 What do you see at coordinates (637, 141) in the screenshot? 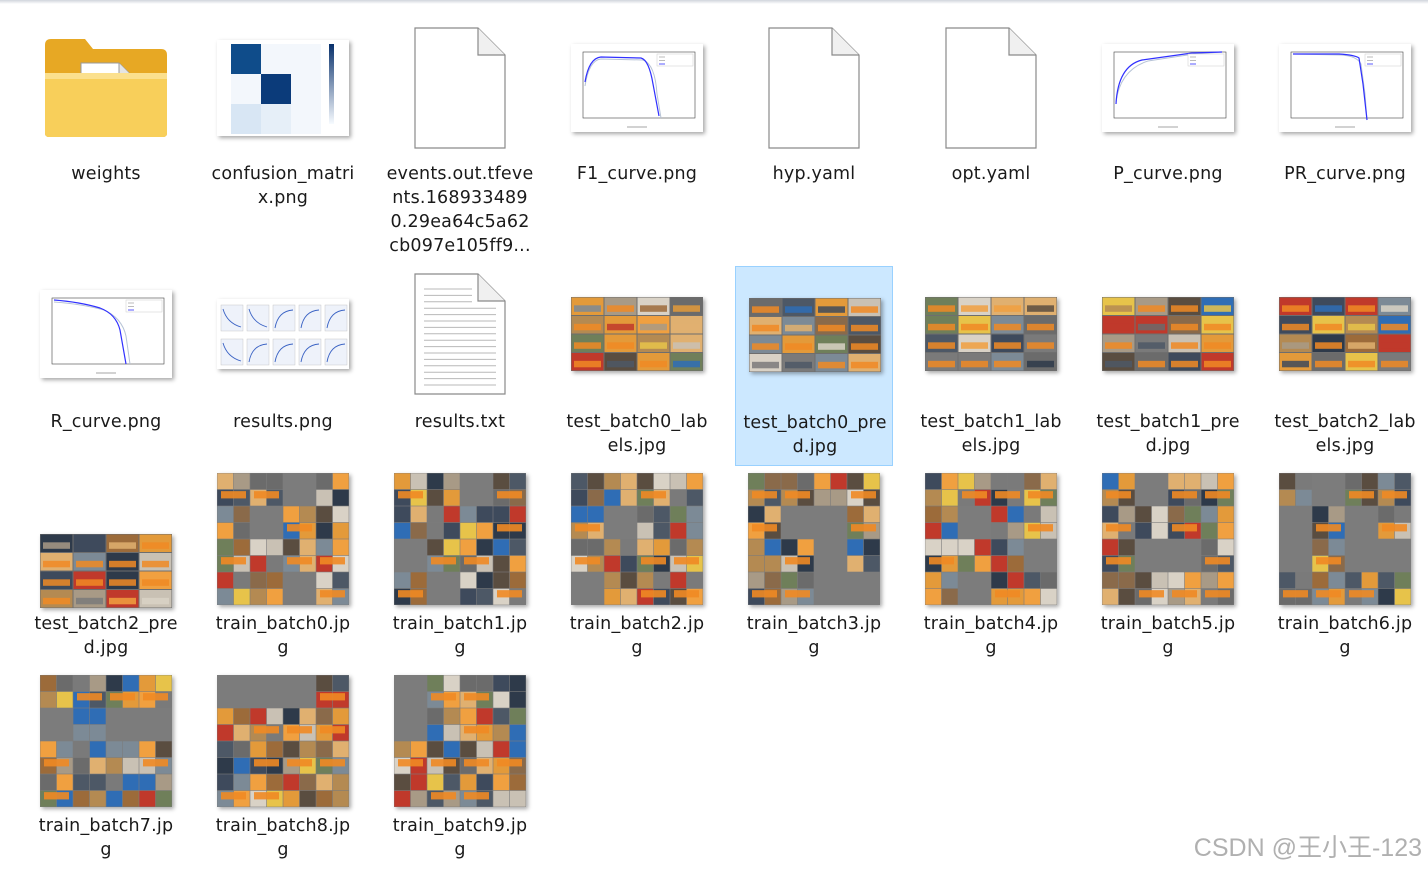
I see `file-item: F1_curve.png` at bounding box center [637, 141].